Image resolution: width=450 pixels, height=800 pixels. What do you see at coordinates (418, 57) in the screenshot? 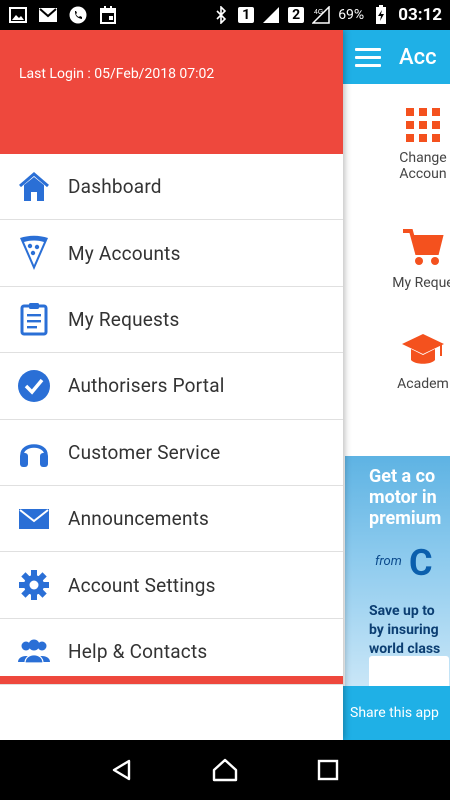
I see `app-bar-title: Acc` at bounding box center [418, 57].